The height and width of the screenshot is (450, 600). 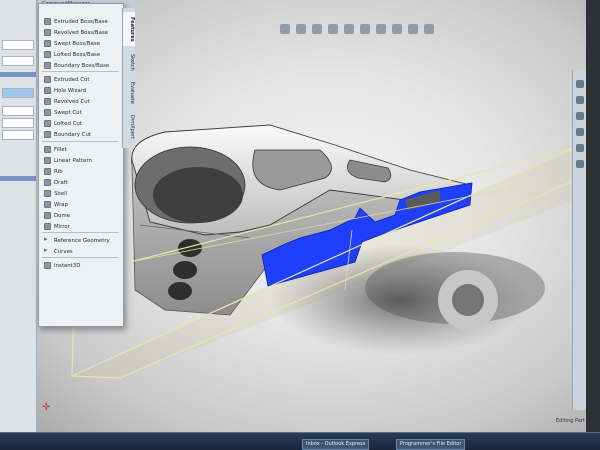 What do you see at coordinates (285, 29) in the screenshot?
I see `zoom-fit-icon` at bounding box center [285, 29].